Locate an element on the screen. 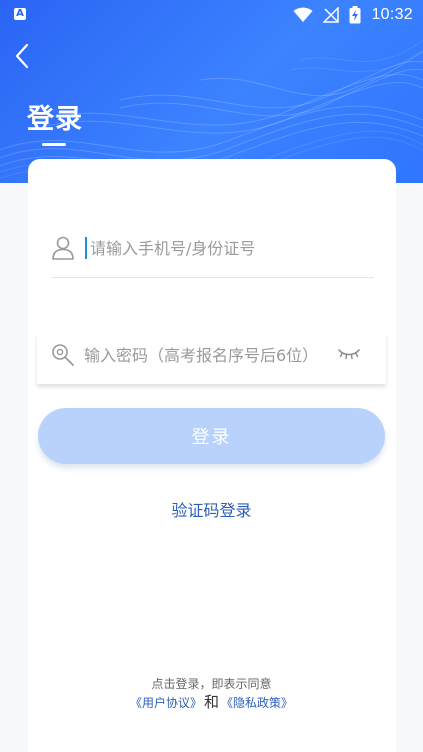 Image resolution: width=423 pixels, height=752 pixels. password-field is located at coordinates (211, 358).